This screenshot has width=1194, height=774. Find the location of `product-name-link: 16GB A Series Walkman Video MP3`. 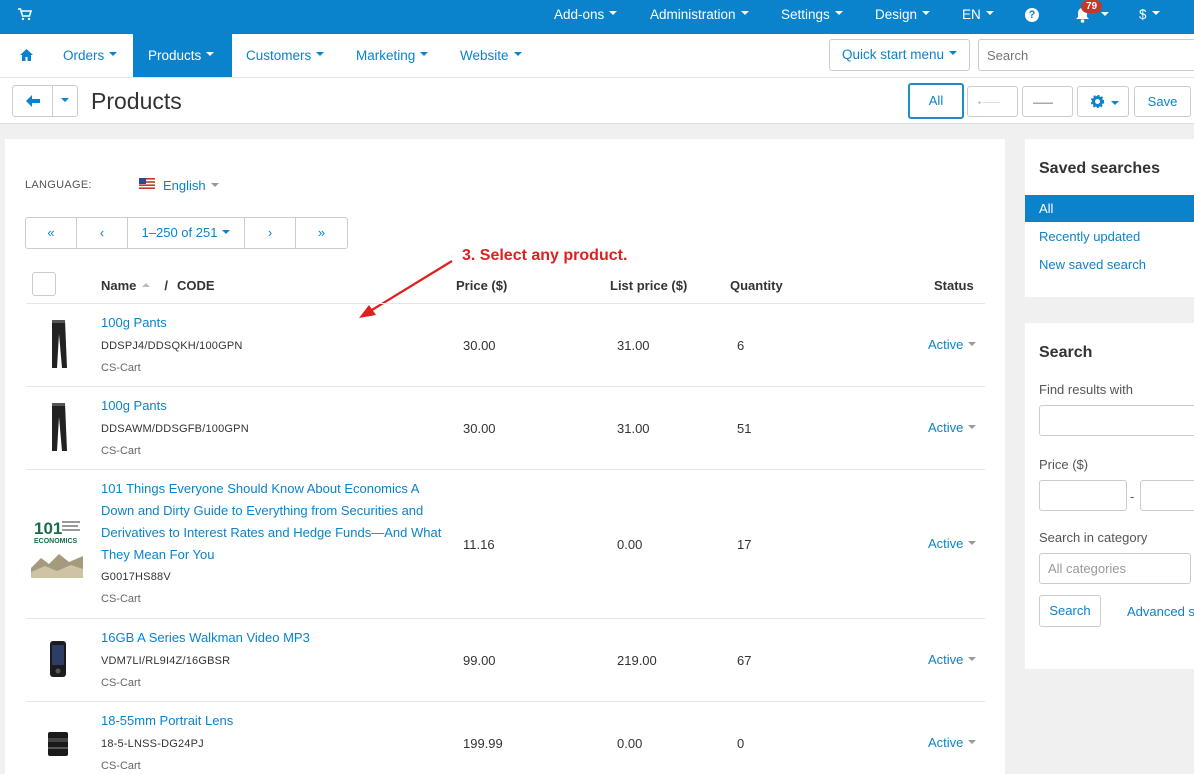

product-name-link: 16GB A Series Walkman Video MP3 is located at coordinates (273, 638).